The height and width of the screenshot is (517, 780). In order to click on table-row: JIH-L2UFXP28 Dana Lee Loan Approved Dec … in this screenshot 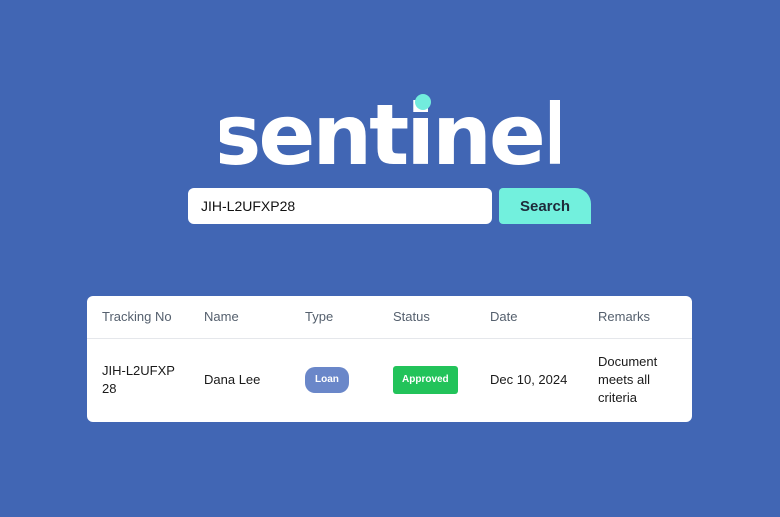, I will do `click(389, 380)`.